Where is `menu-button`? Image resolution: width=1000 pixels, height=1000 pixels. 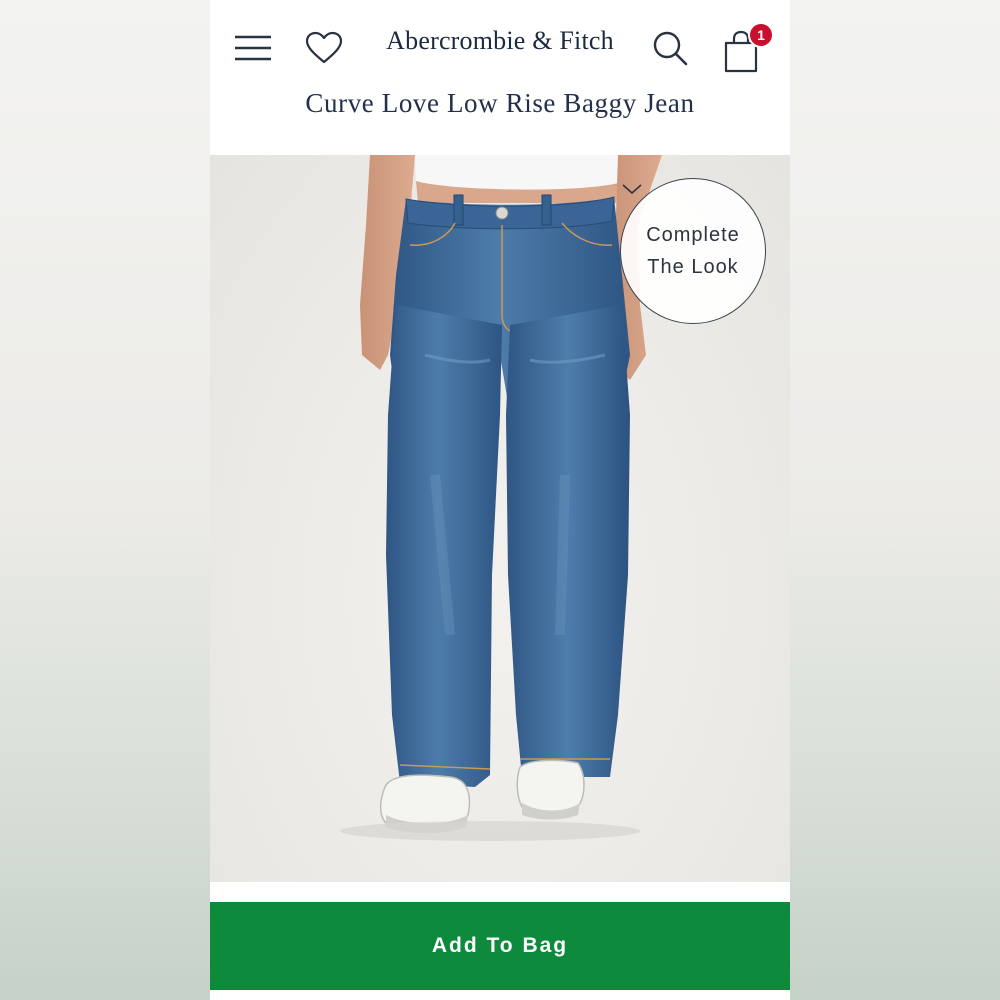
menu-button is located at coordinates (253, 48).